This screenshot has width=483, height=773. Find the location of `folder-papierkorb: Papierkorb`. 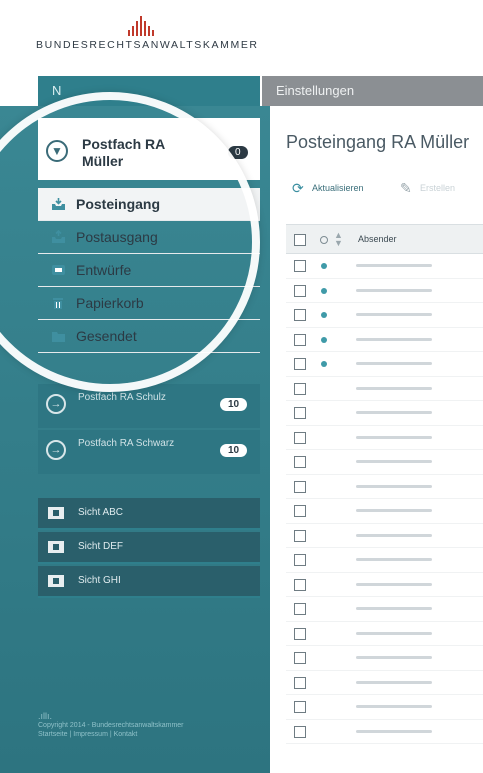

folder-papierkorb: Papierkorb is located at coordinates (149, 303).